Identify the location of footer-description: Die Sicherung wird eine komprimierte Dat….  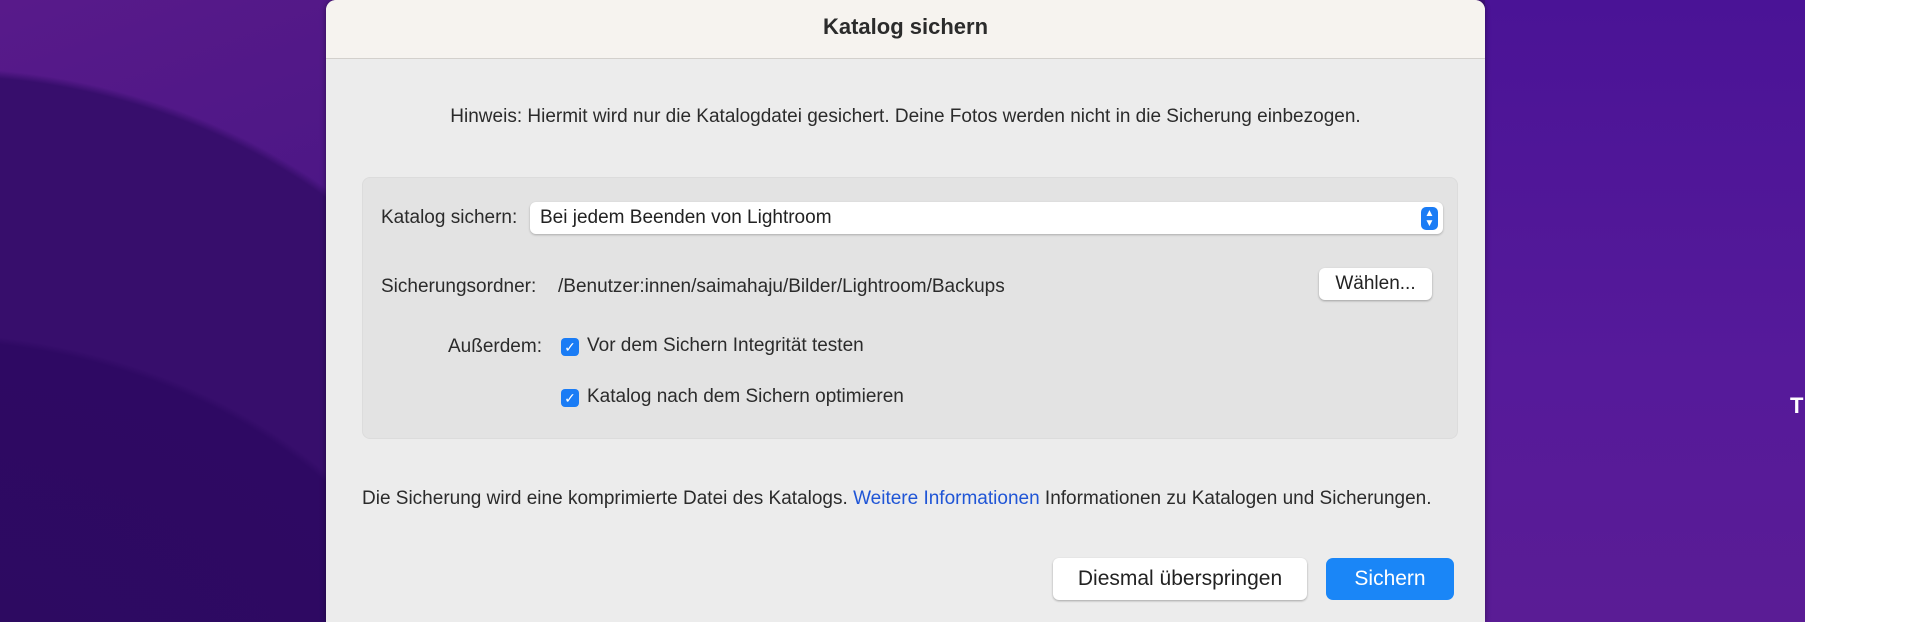
(605, 498).